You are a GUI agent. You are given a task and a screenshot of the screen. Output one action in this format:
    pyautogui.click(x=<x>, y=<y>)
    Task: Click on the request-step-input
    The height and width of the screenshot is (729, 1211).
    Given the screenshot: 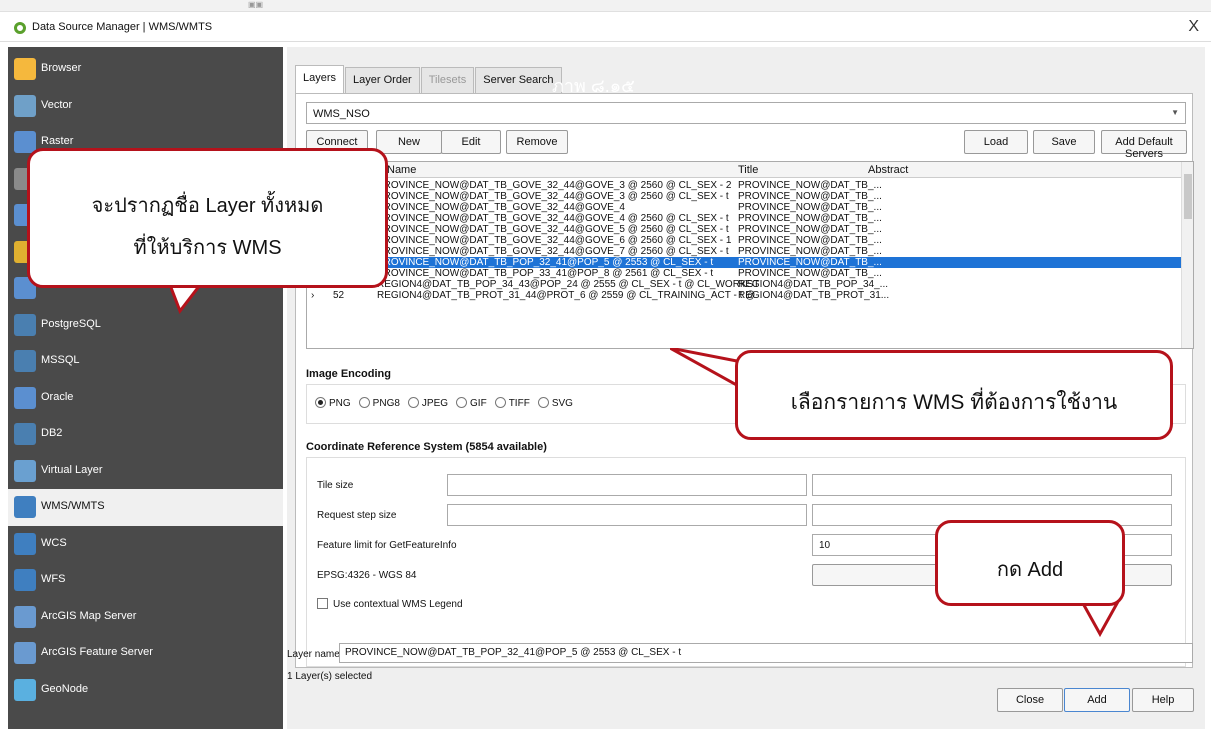 What is the action you would take?
    pyautogui.click(x=627, y=515)
    